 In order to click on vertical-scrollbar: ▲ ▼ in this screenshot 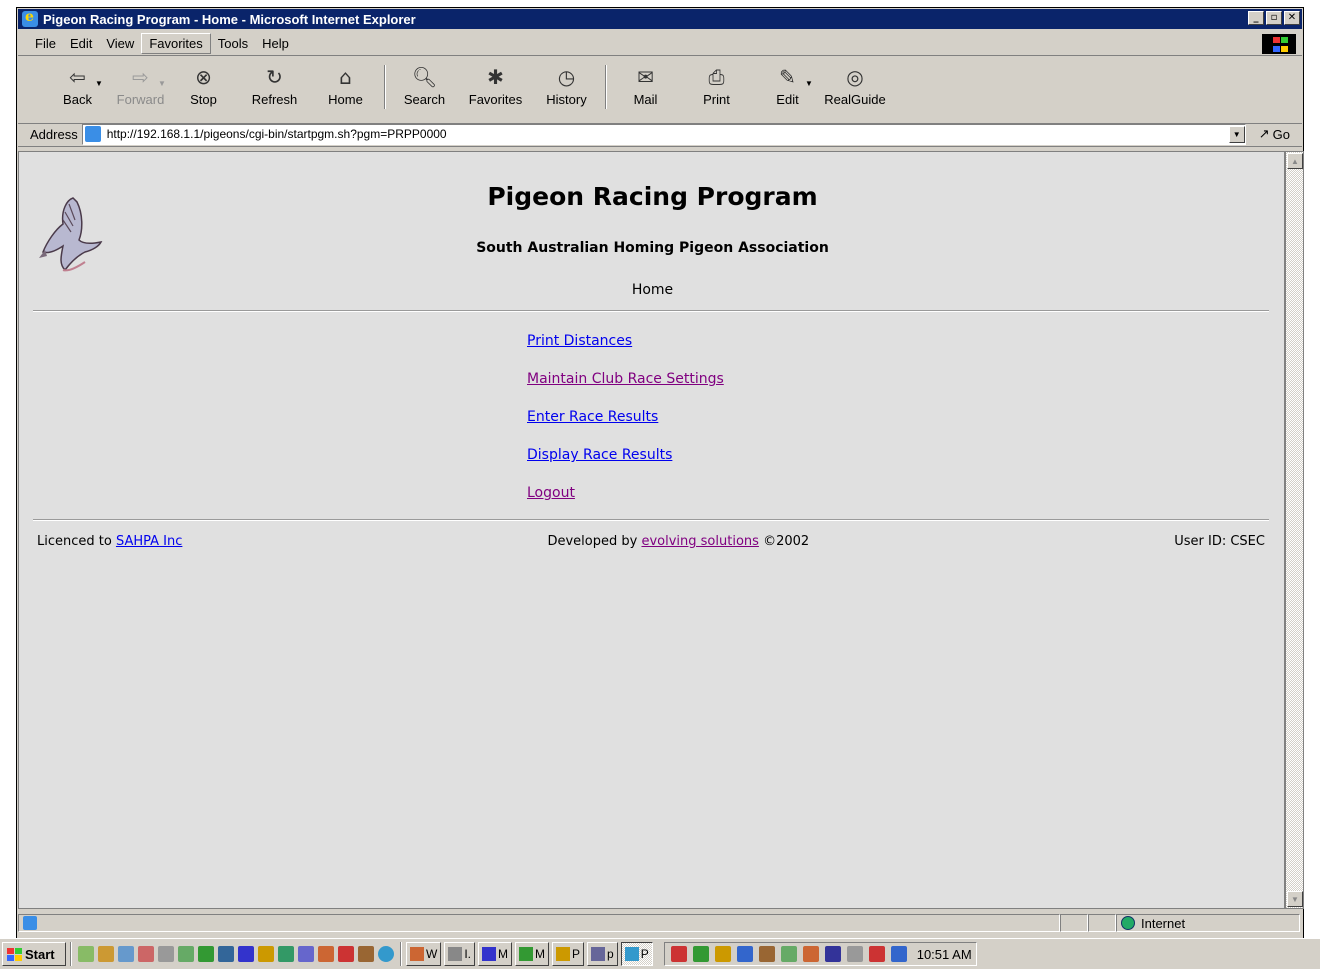, I will do `click(1294, 530)`.